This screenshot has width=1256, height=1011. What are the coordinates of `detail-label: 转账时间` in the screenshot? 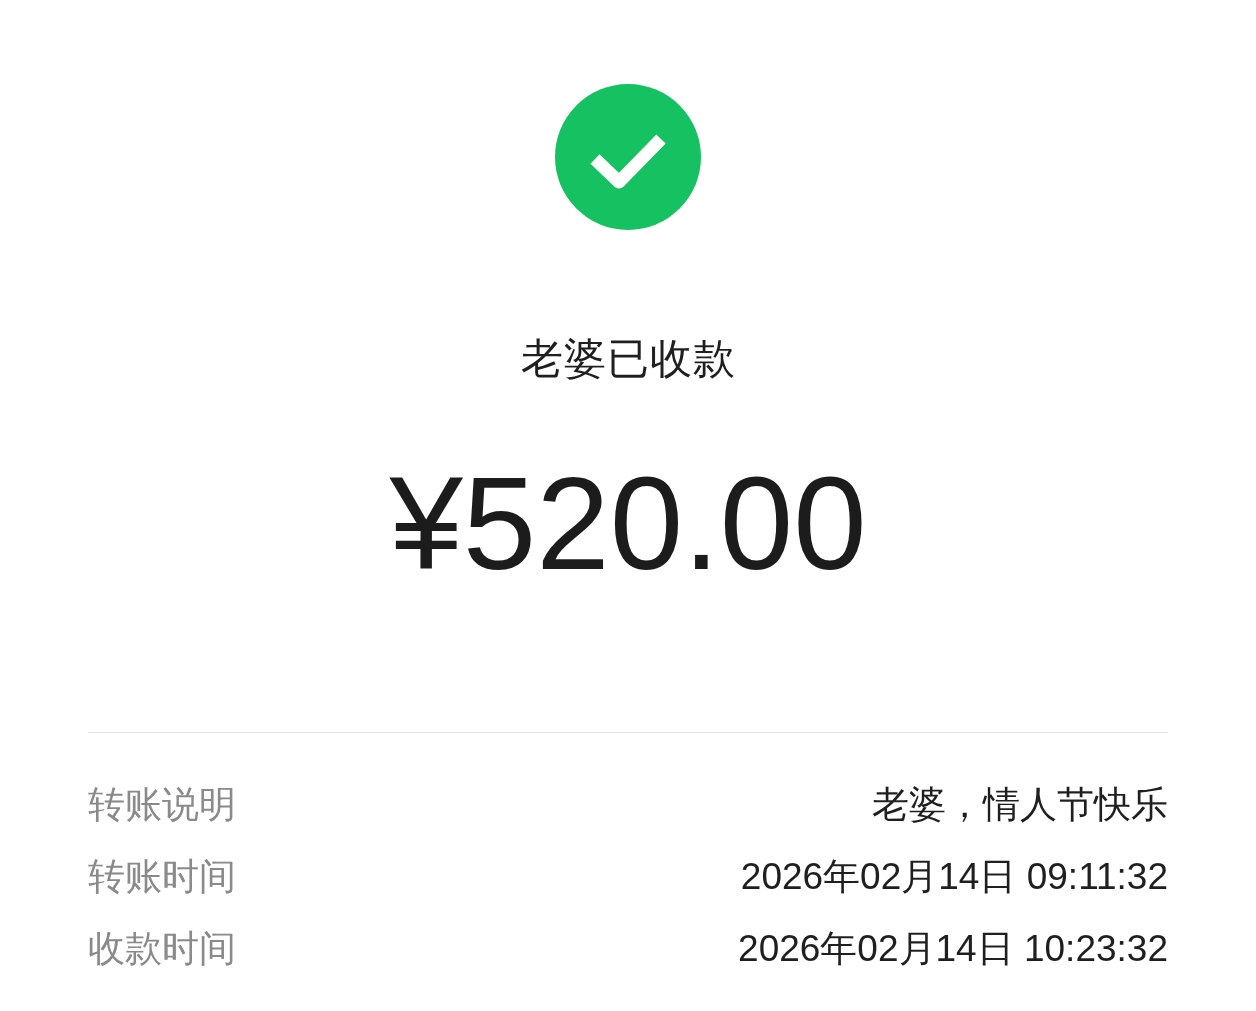 It's located at (162, 877).